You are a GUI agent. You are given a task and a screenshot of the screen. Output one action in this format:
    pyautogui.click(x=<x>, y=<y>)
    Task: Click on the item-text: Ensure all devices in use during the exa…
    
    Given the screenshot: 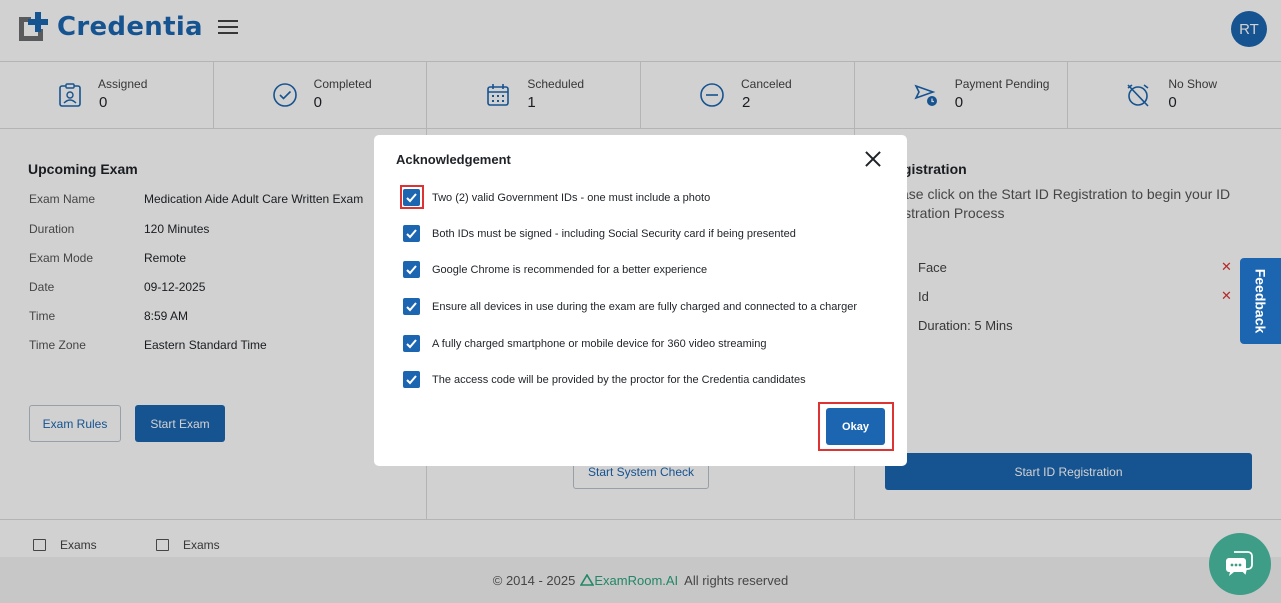 What is the action you would take?
    pyautogui.click(x=644, y=306)
    